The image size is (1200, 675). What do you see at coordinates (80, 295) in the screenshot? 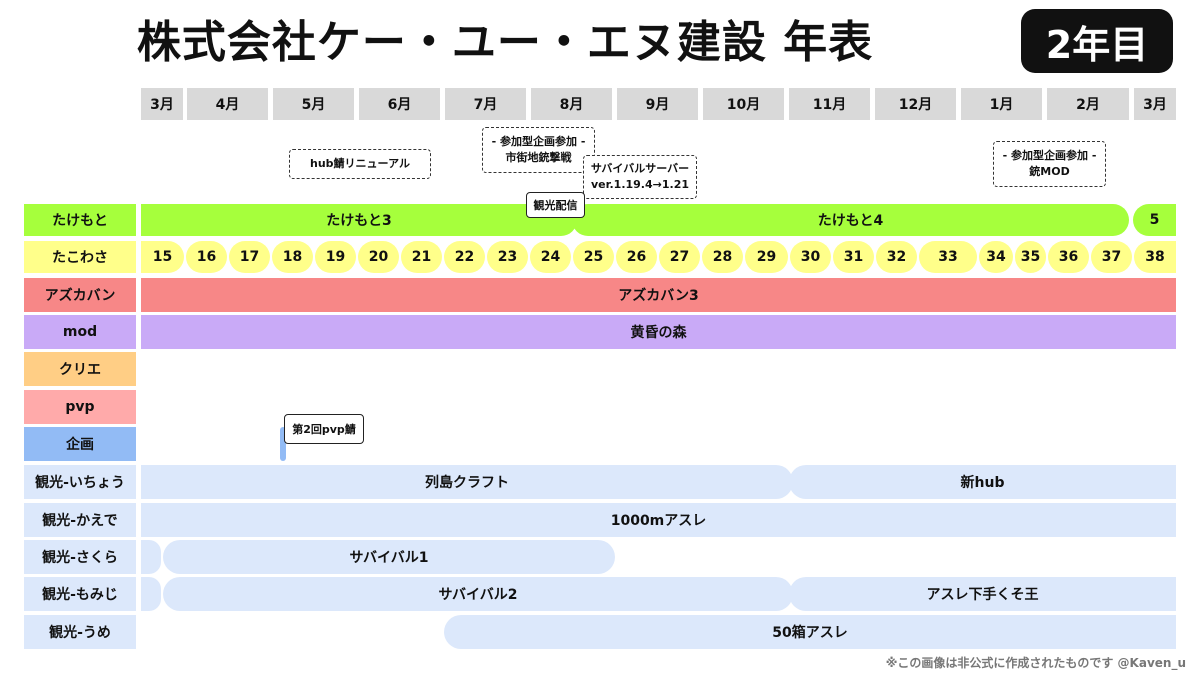
I see `row-label-azkaban: アズカバン` at bounding box center [80, 295].